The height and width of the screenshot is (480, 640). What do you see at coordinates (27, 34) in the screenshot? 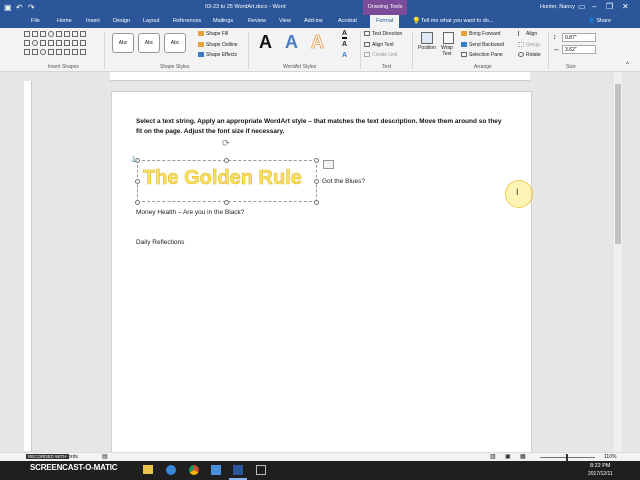
I see `rectangle-shape-icon` at bounding box center [27, 34].